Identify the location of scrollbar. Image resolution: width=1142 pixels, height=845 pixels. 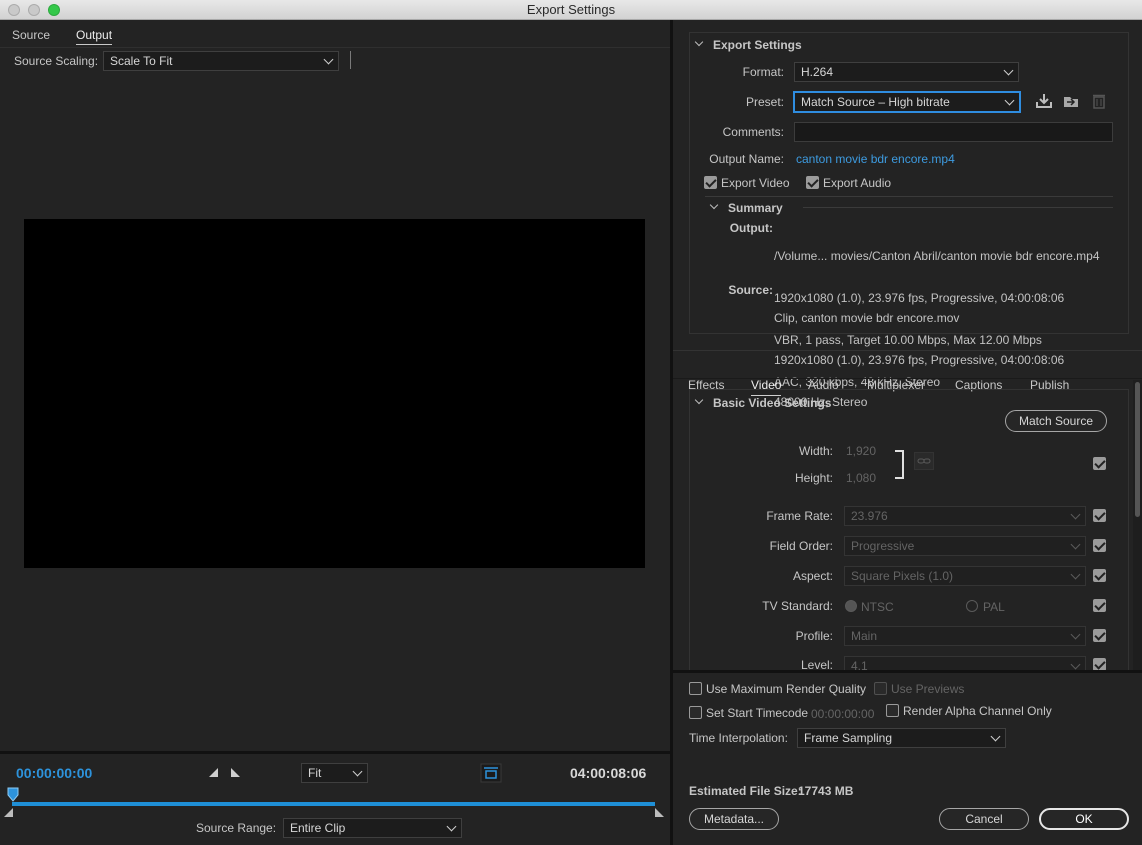
(1137, 525).